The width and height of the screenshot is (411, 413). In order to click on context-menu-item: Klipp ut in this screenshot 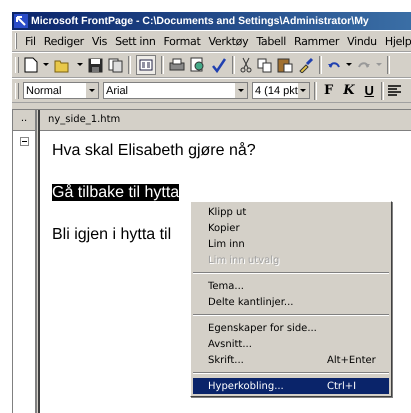, I will do `click(291, 212)`.